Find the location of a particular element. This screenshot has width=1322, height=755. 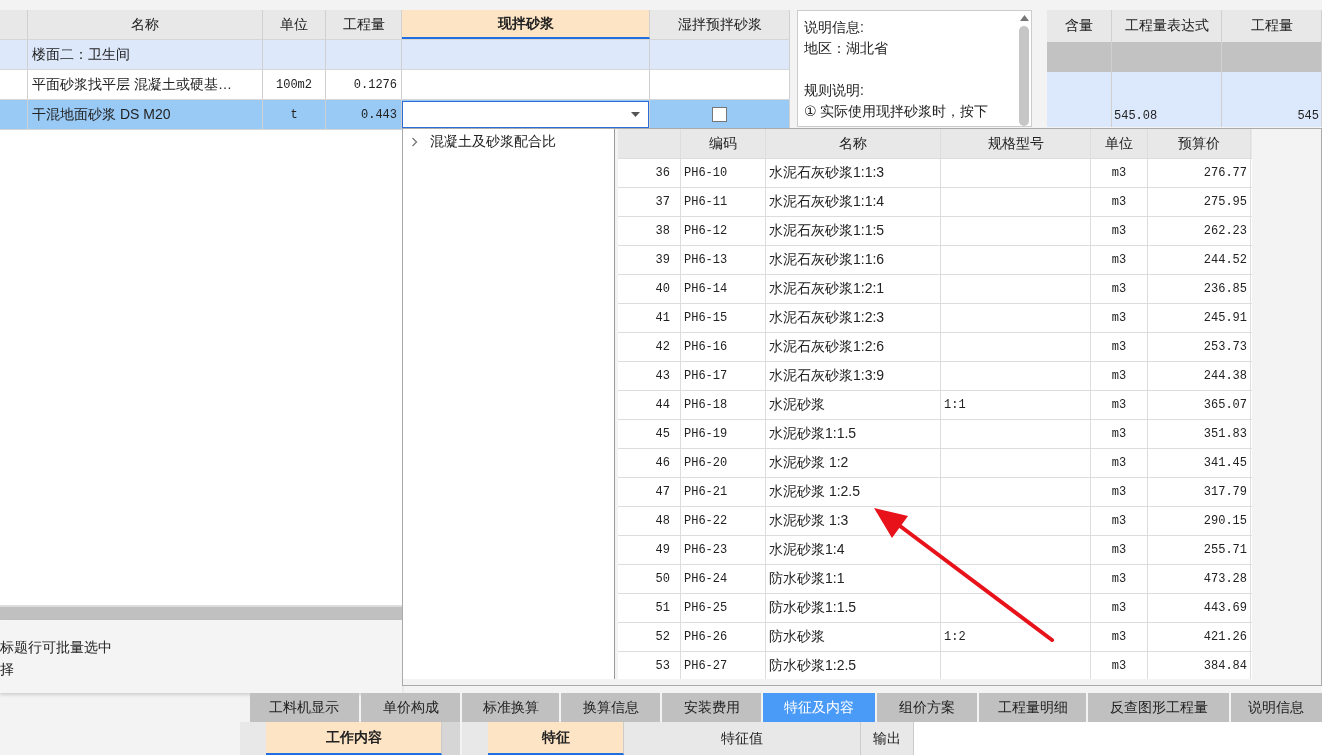

table-cell: PH6-13 is located at coordinates (706, 260).